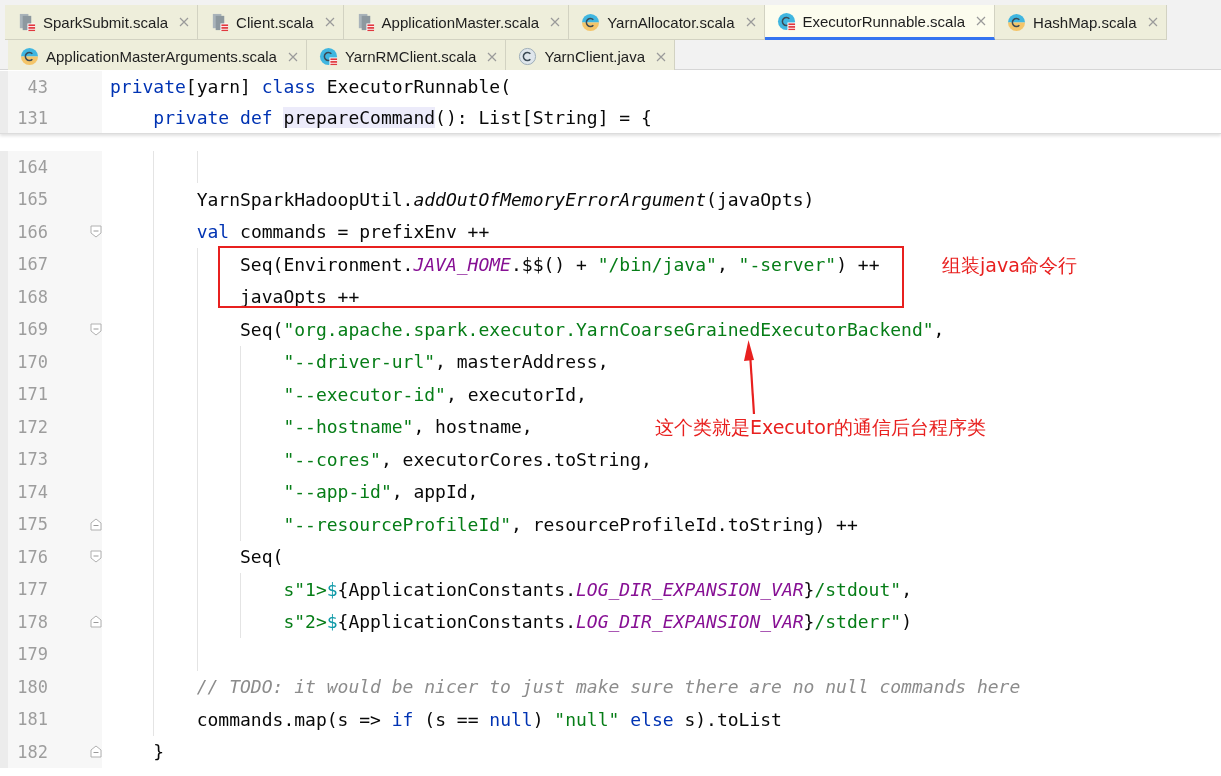 The height and width of the screenshot is (776, 1221). I want to click on line-number: 175, so click(32, 524).